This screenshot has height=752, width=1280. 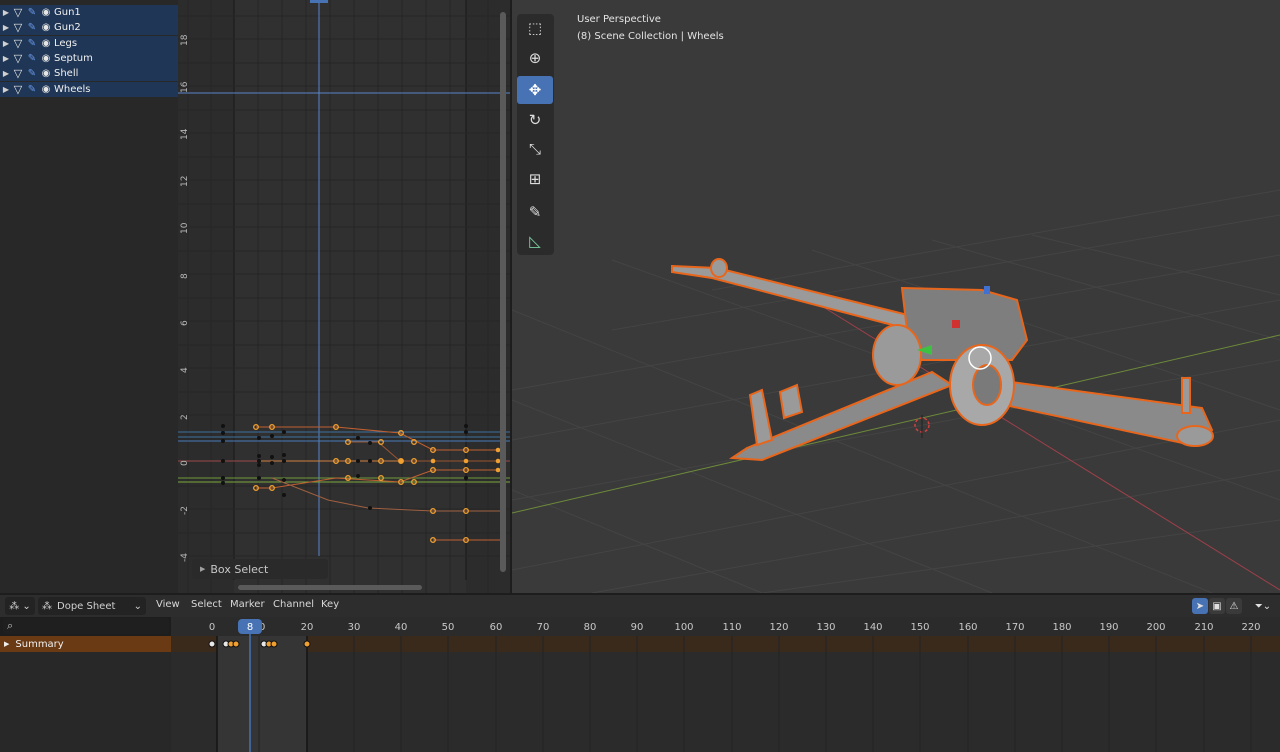 I want to click on menu-key: Key, so click(x=330, y=604).